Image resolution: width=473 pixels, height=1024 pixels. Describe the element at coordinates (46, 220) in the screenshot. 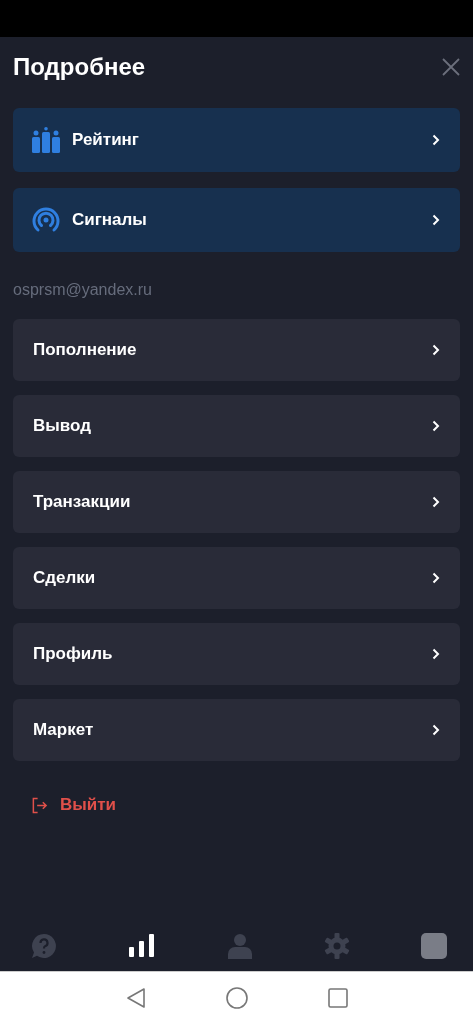

I see `broadcast-icon` at that location.